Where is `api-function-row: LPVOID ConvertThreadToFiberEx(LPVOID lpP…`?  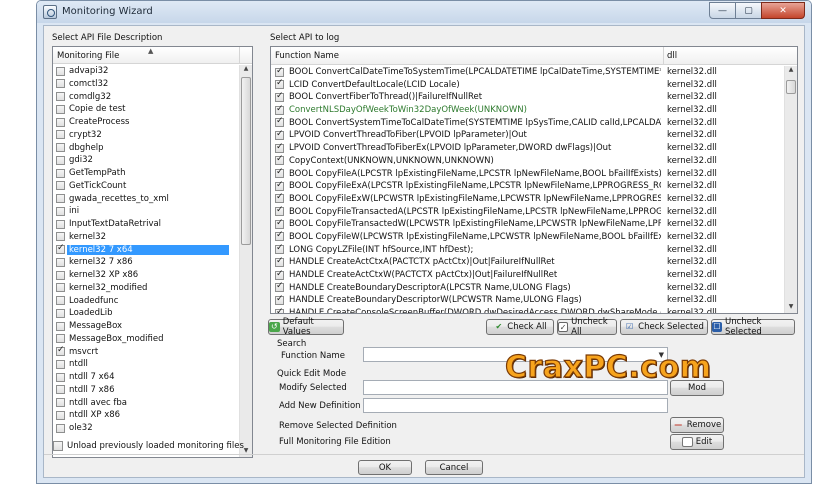 api-function-row: LPVOID ConvertThreadToFiberEx(LPVOID lpP… is located at coordinates (528, 148).